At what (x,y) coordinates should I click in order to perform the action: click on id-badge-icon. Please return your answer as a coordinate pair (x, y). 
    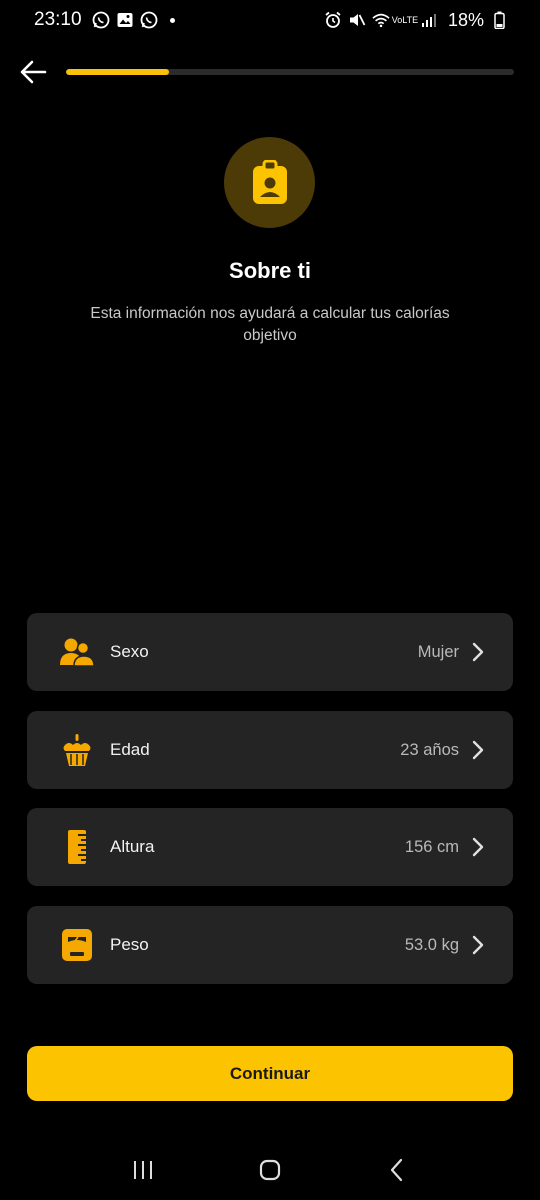
    Looking at the image, I should click on (269, 181).